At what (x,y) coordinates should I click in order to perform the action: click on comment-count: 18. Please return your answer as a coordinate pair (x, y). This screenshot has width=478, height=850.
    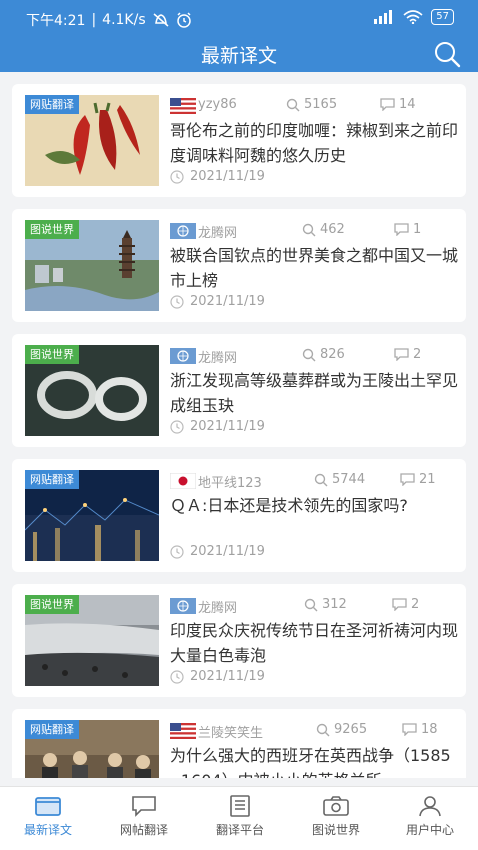
    Looking at the image, I should click on (429, 729).